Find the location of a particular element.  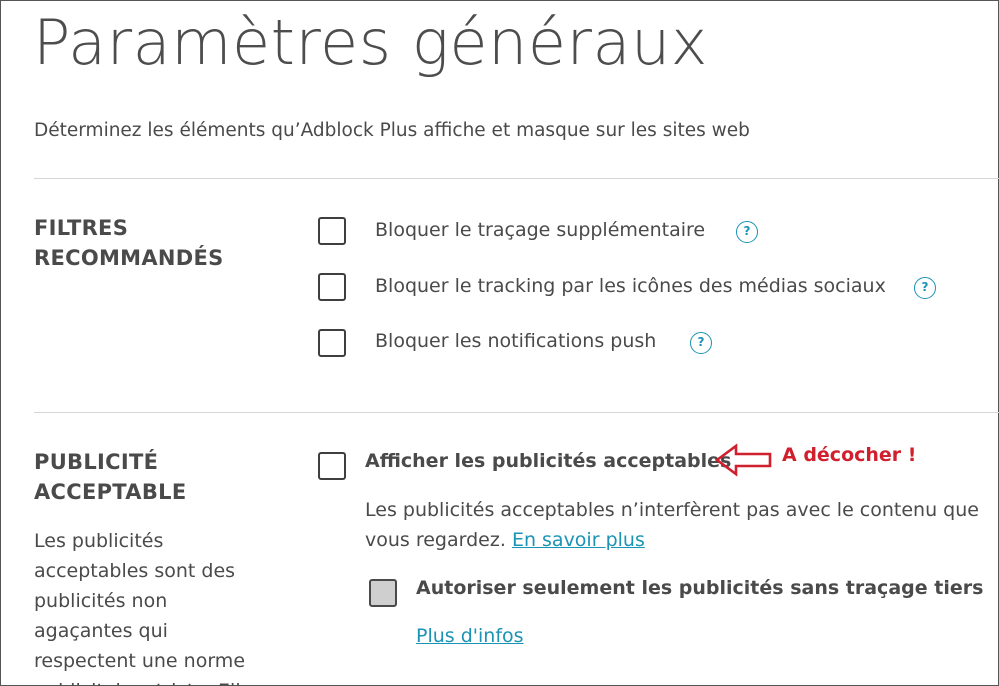

block-extra-tracking-checkbox is located at coordinates (332, 231).